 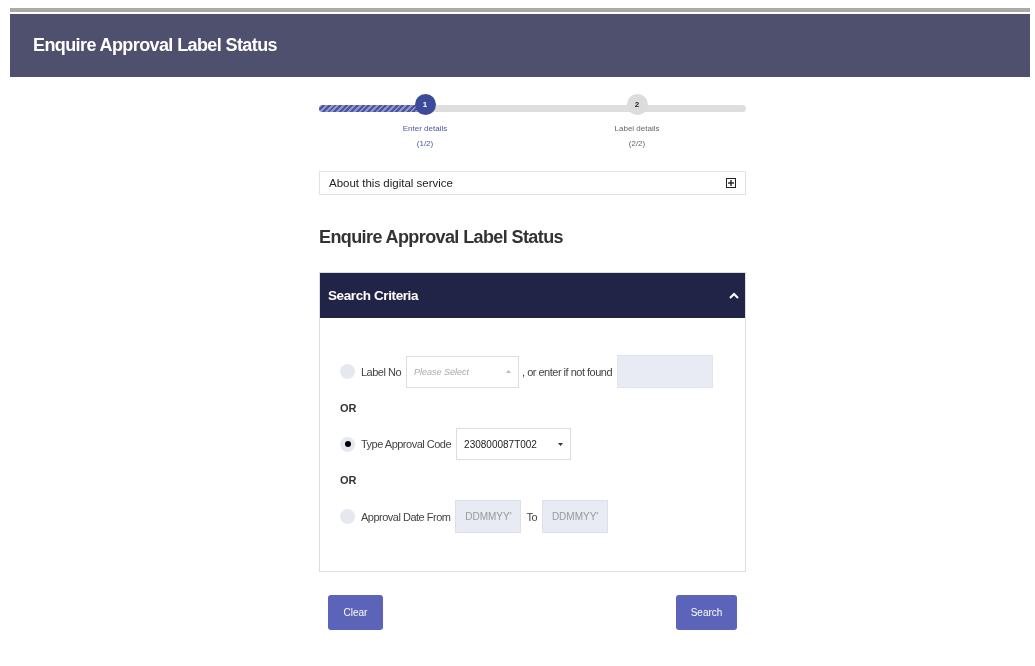 What do you see at coordinates (355, 612) in the screenshot?
I see `clear-button: Clear` at bounding box center [355, 612].